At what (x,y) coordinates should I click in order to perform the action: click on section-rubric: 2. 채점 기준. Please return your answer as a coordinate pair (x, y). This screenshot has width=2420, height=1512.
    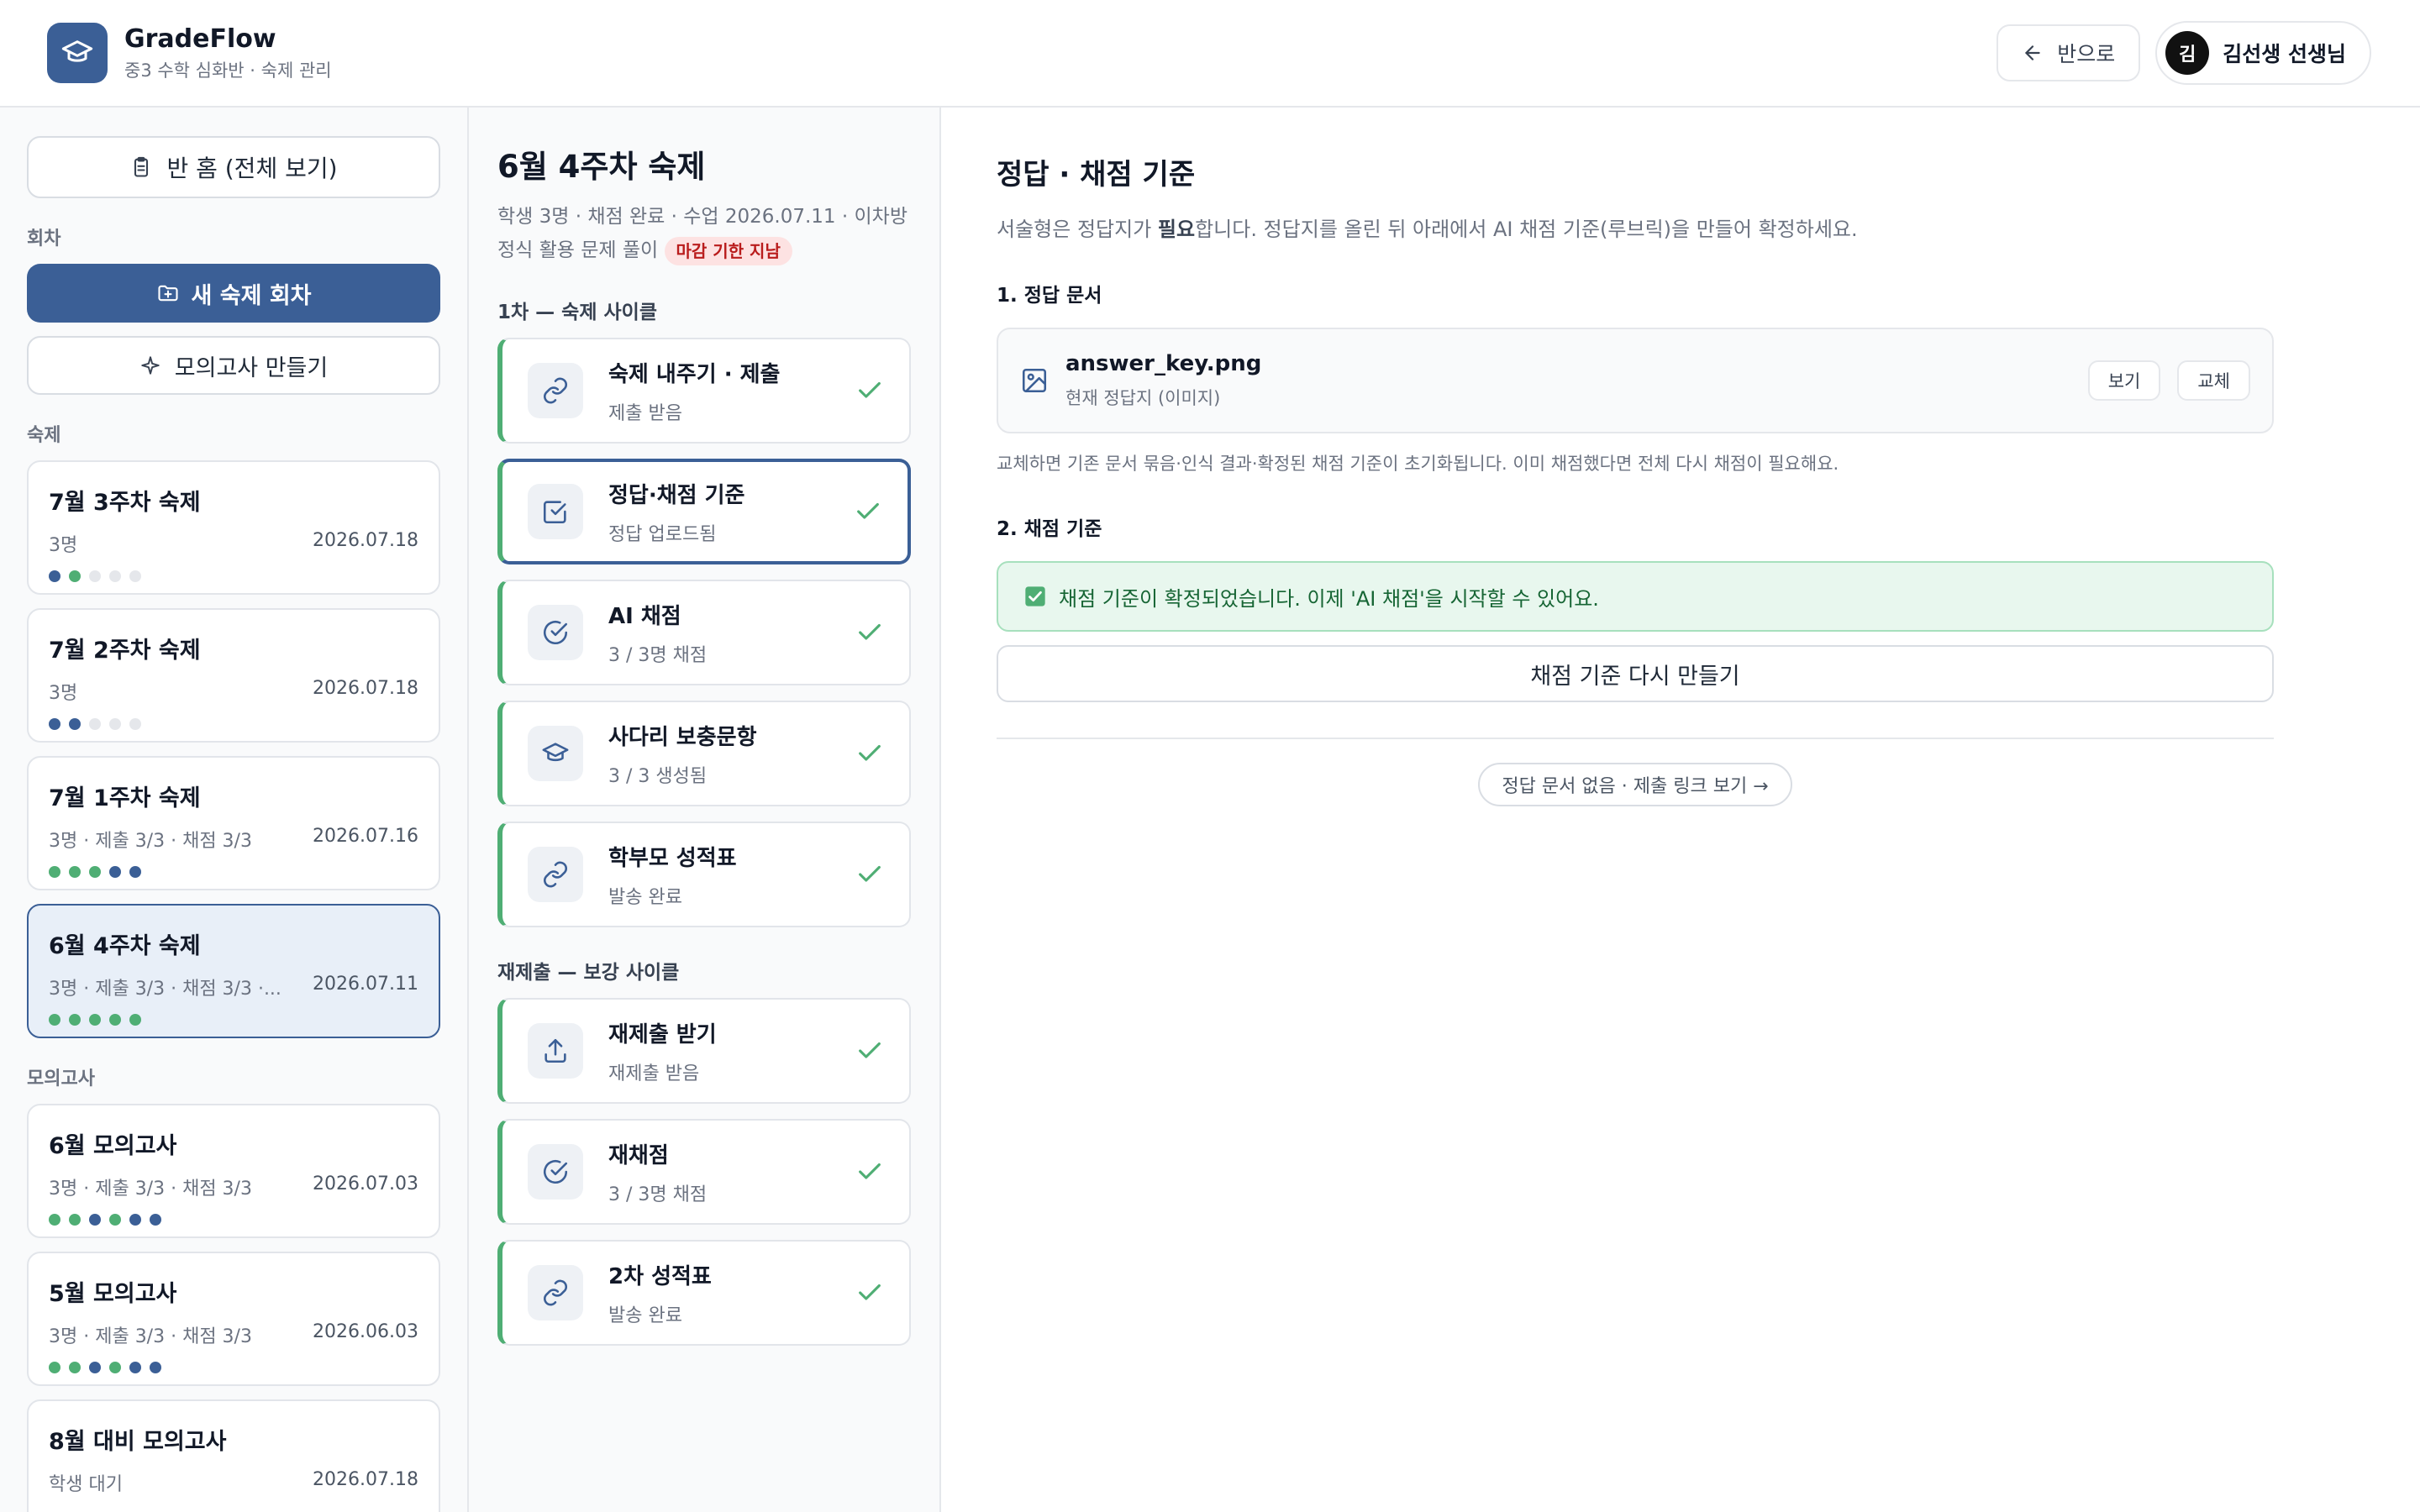
    Looking at the image, I should click on (1049, 529).